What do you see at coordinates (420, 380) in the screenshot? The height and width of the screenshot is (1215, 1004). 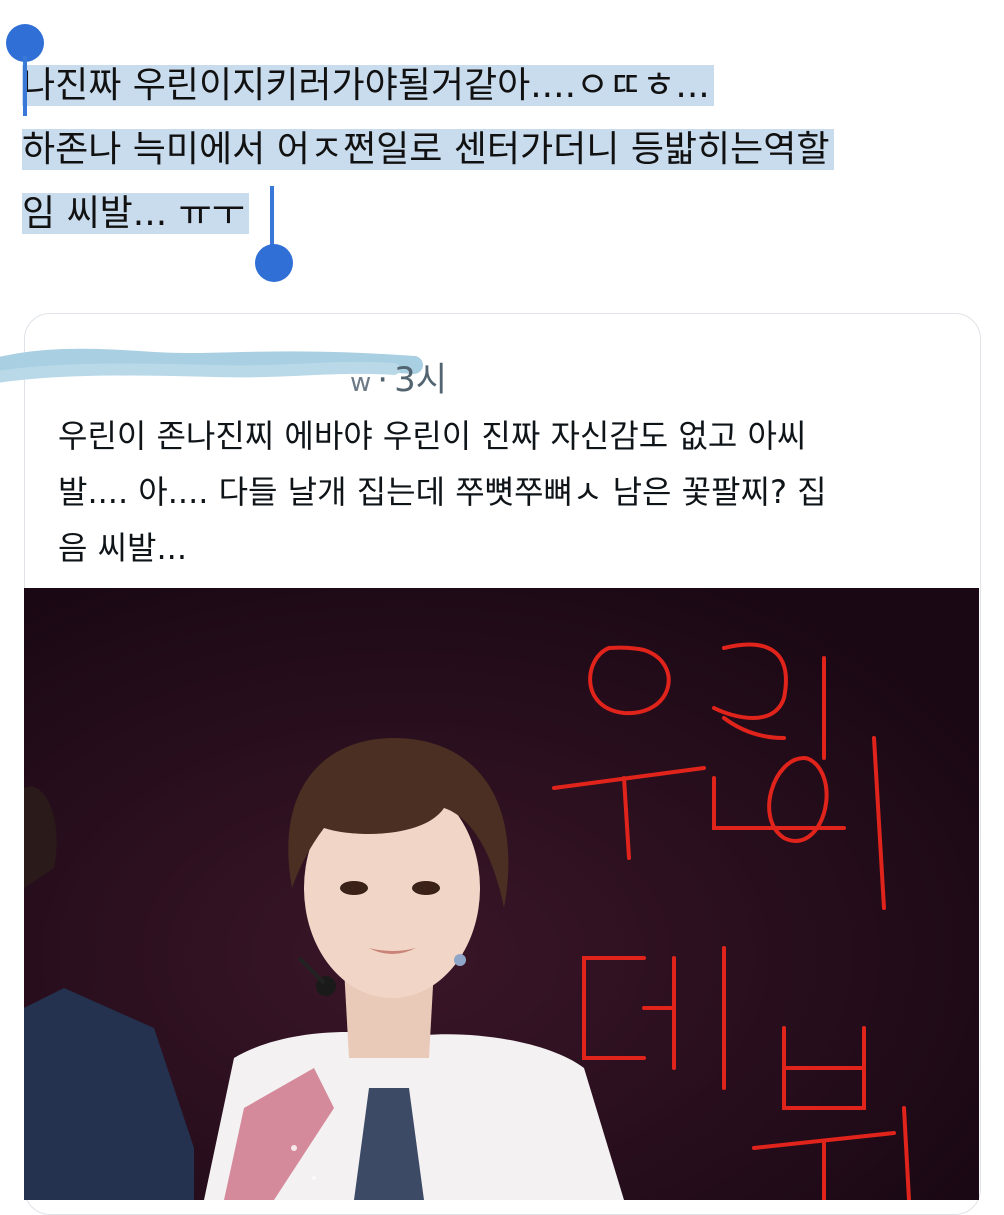 I see `timestamp: 3시` at bounding box center [420, 380].